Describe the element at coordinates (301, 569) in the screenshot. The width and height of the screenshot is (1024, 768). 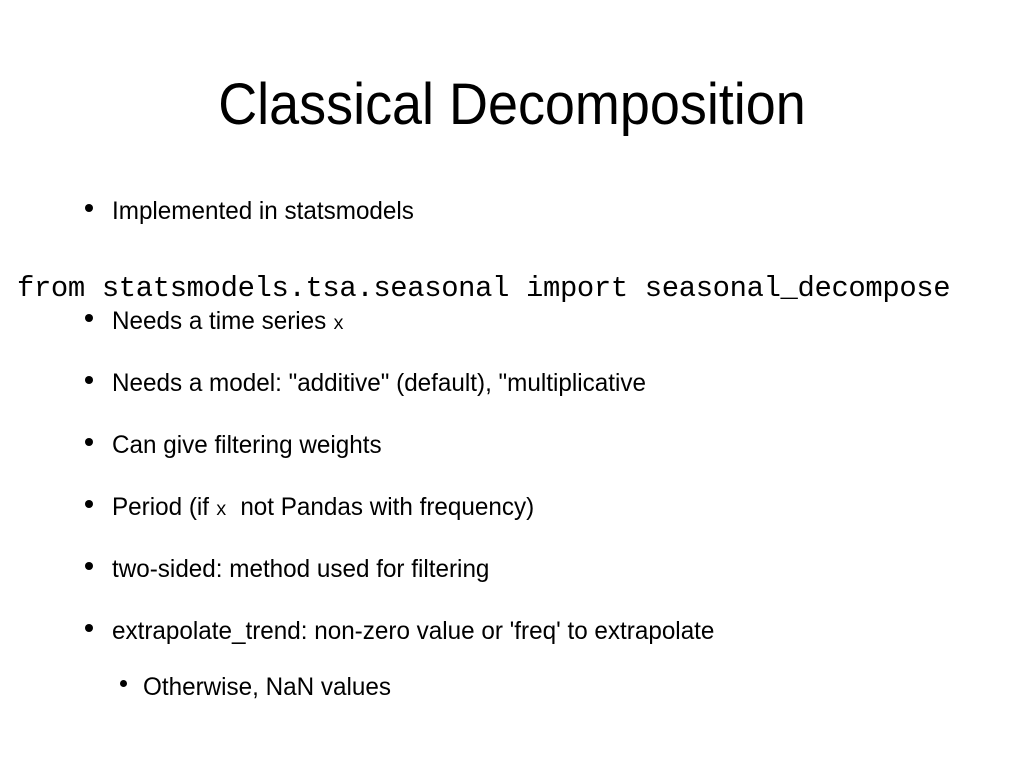
I see `list-item-label: two-sided: method used for filtering` at that location.